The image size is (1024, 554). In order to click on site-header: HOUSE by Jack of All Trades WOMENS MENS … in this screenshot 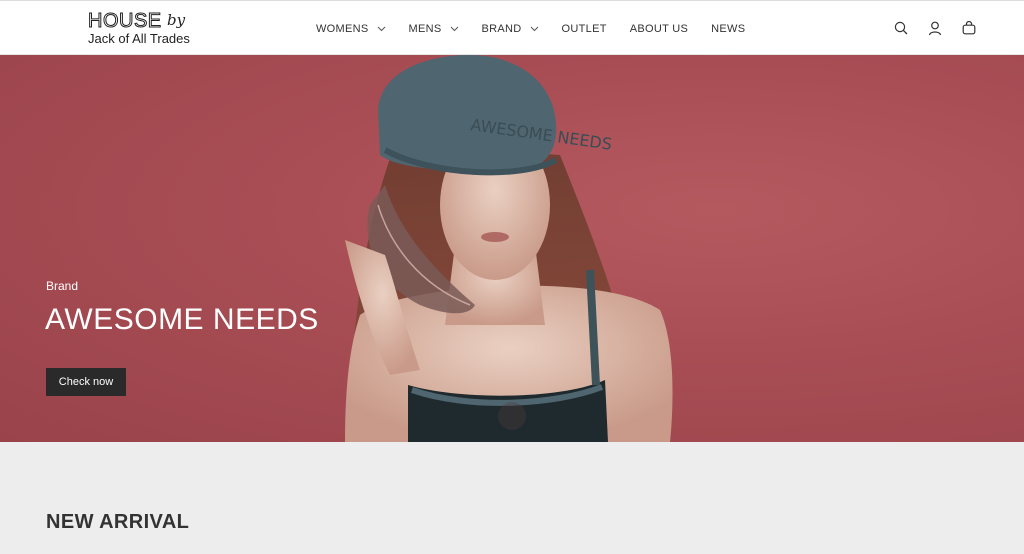, I will do `click(512, 27)`.